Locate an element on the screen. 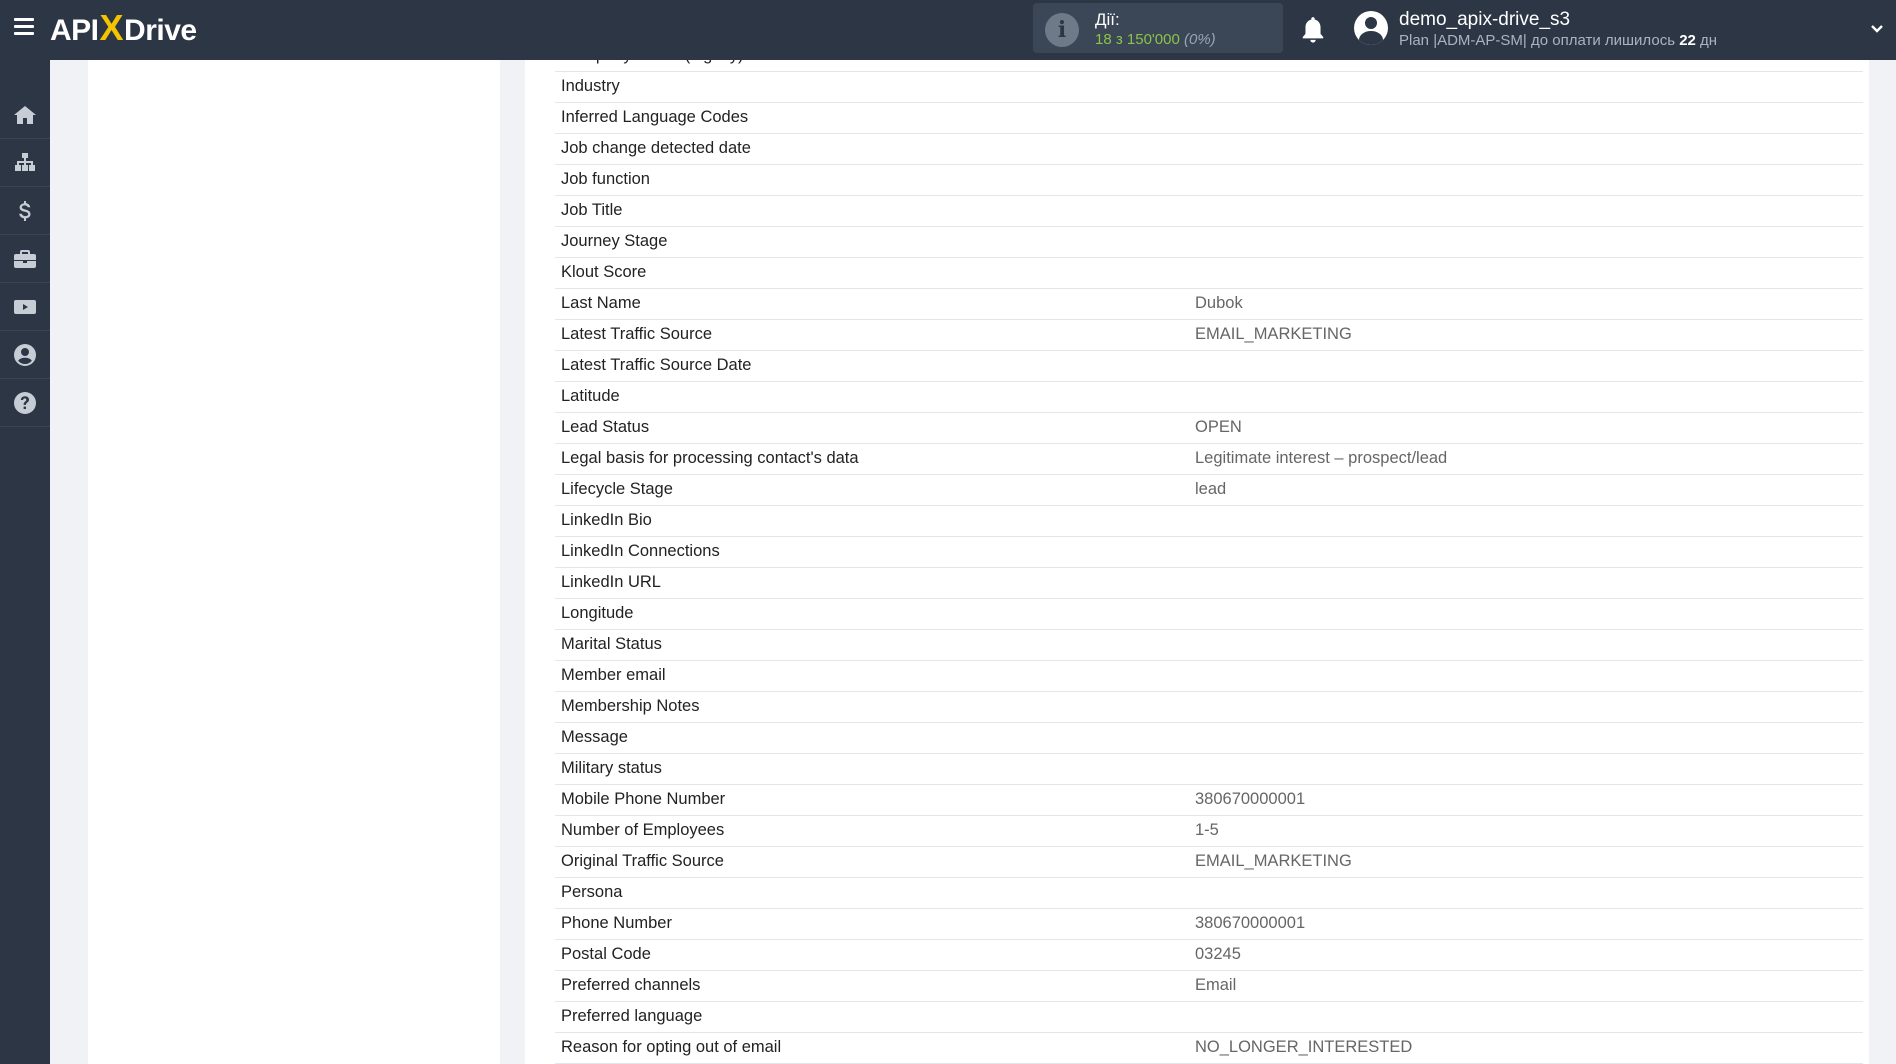 The image size is (1896, 1064). table-row: Longitude is located at coordinates (1209, 614).